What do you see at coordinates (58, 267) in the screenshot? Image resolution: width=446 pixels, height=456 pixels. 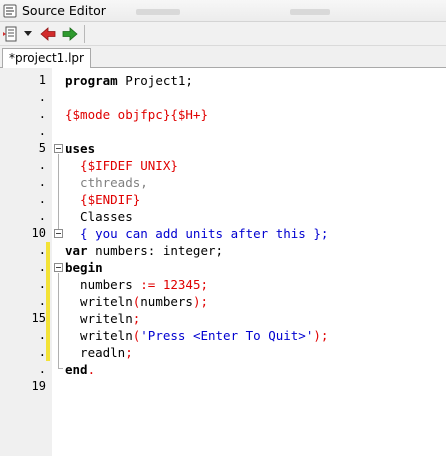 I see `fold-toggle-begin` at bounding box center [58, 267].